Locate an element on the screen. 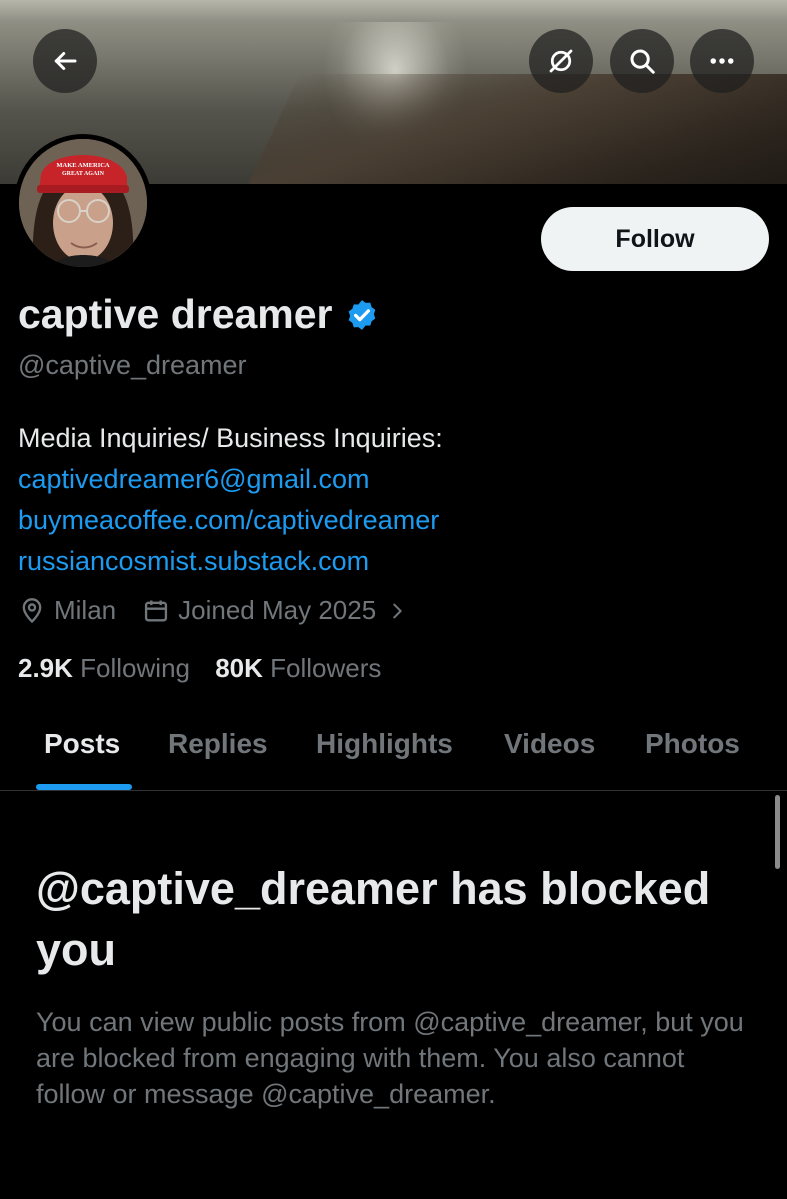 This screenshot has height=1199, width=787. joined-item: Joined May 2025 is located at coordinates (275, 610).